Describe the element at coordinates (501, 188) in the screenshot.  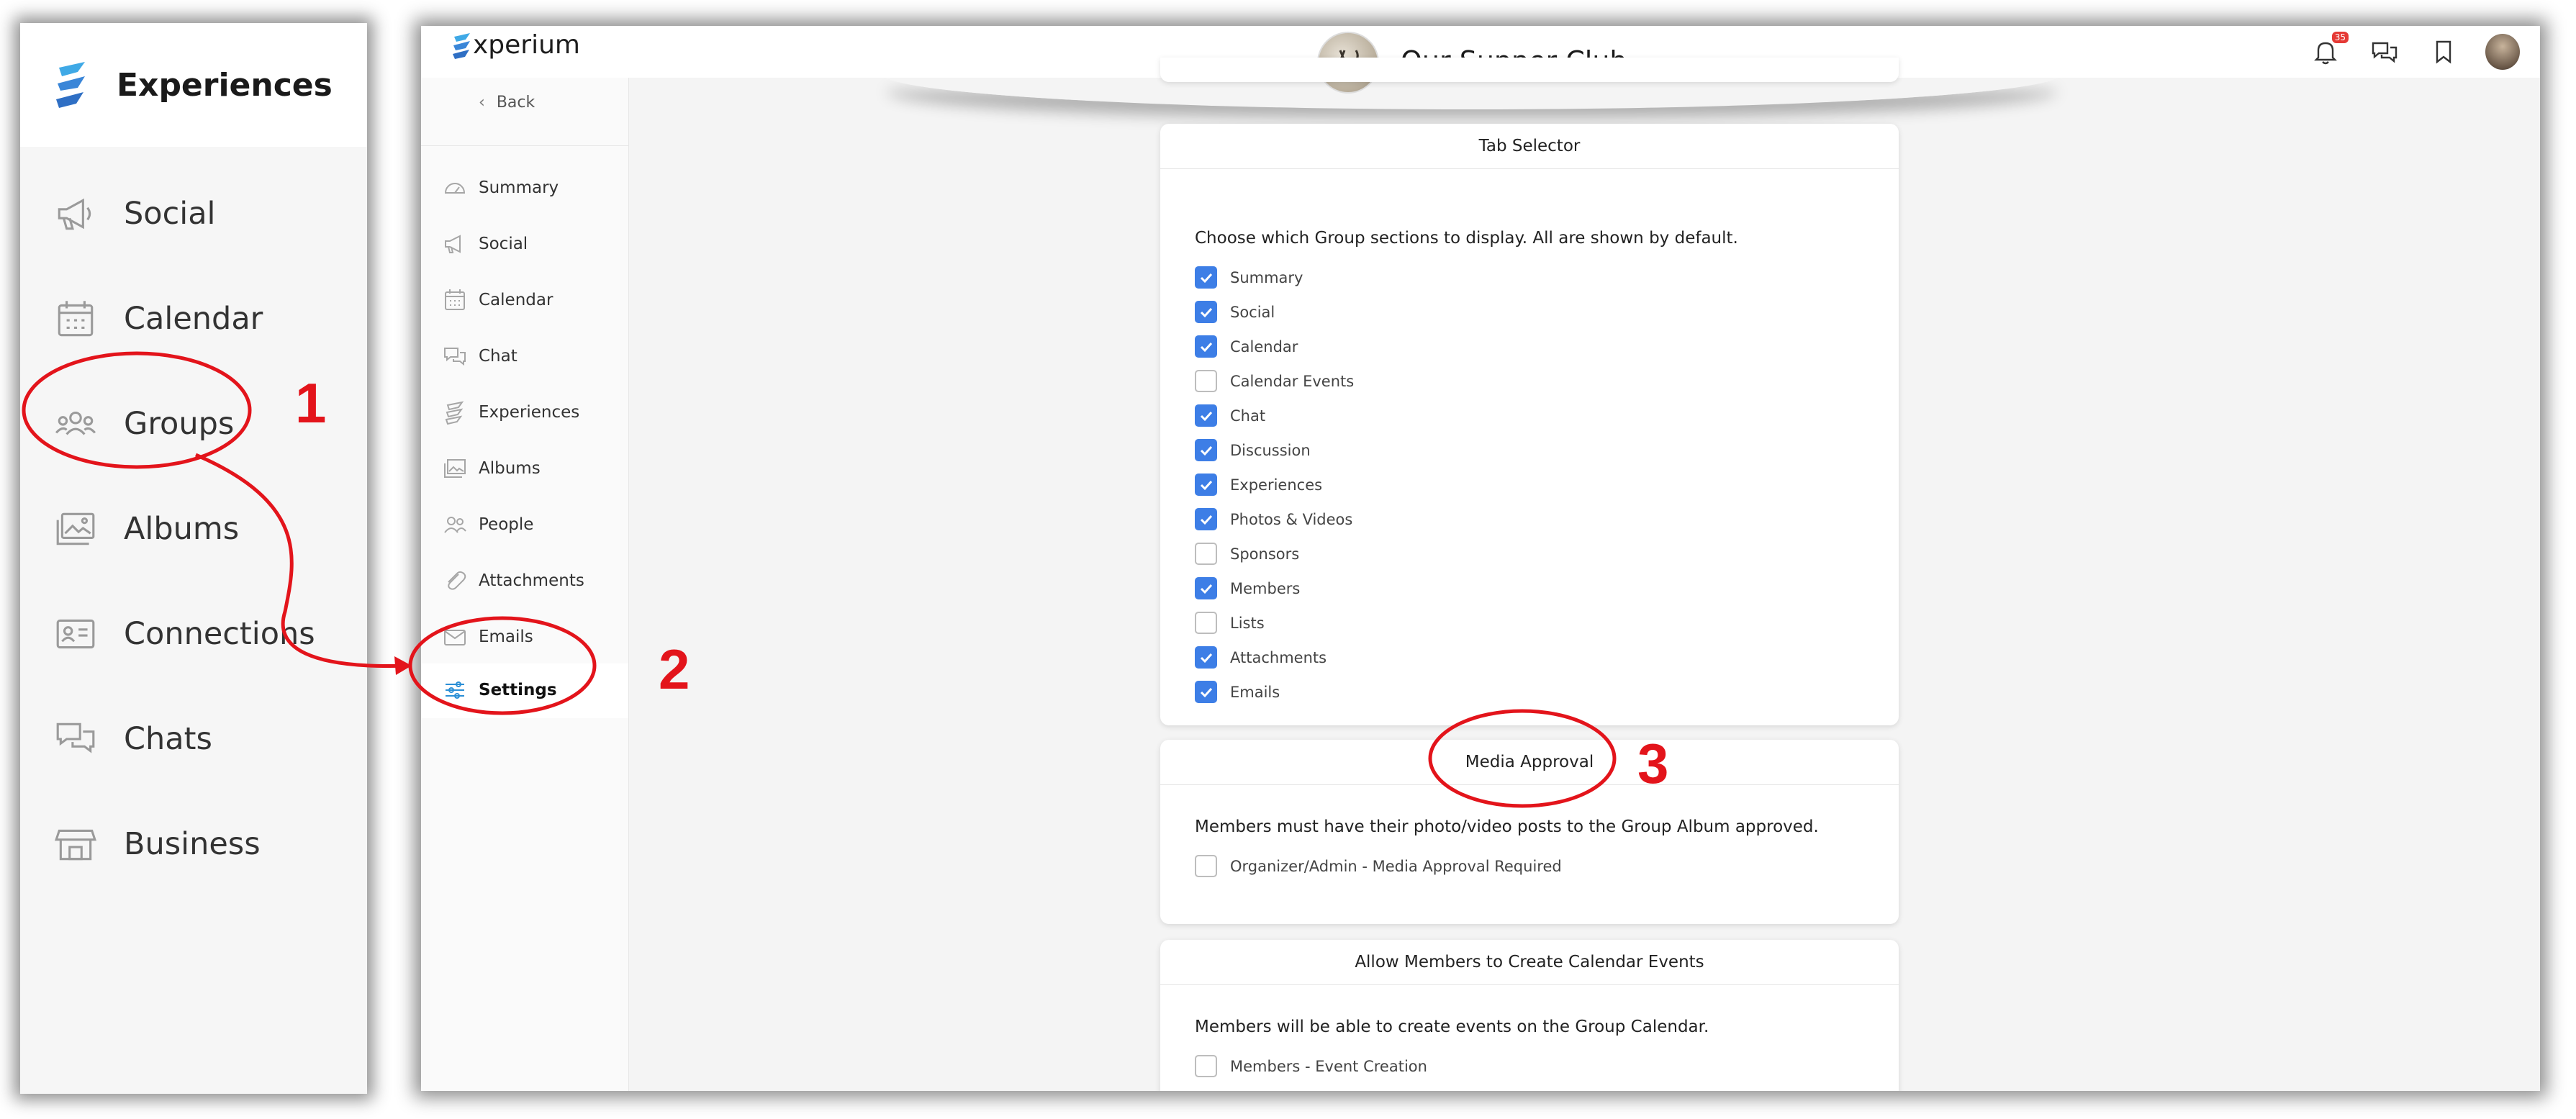
I see `sidebar-item-summary: Summary` at that location.